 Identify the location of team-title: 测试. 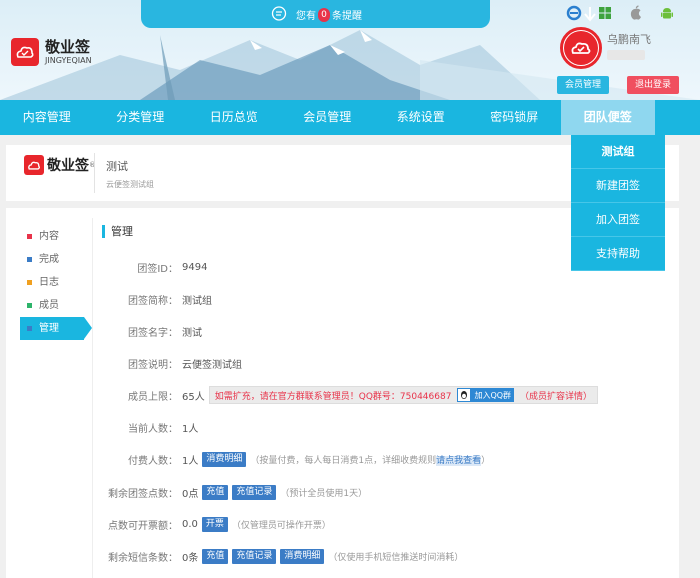
(117, 166).